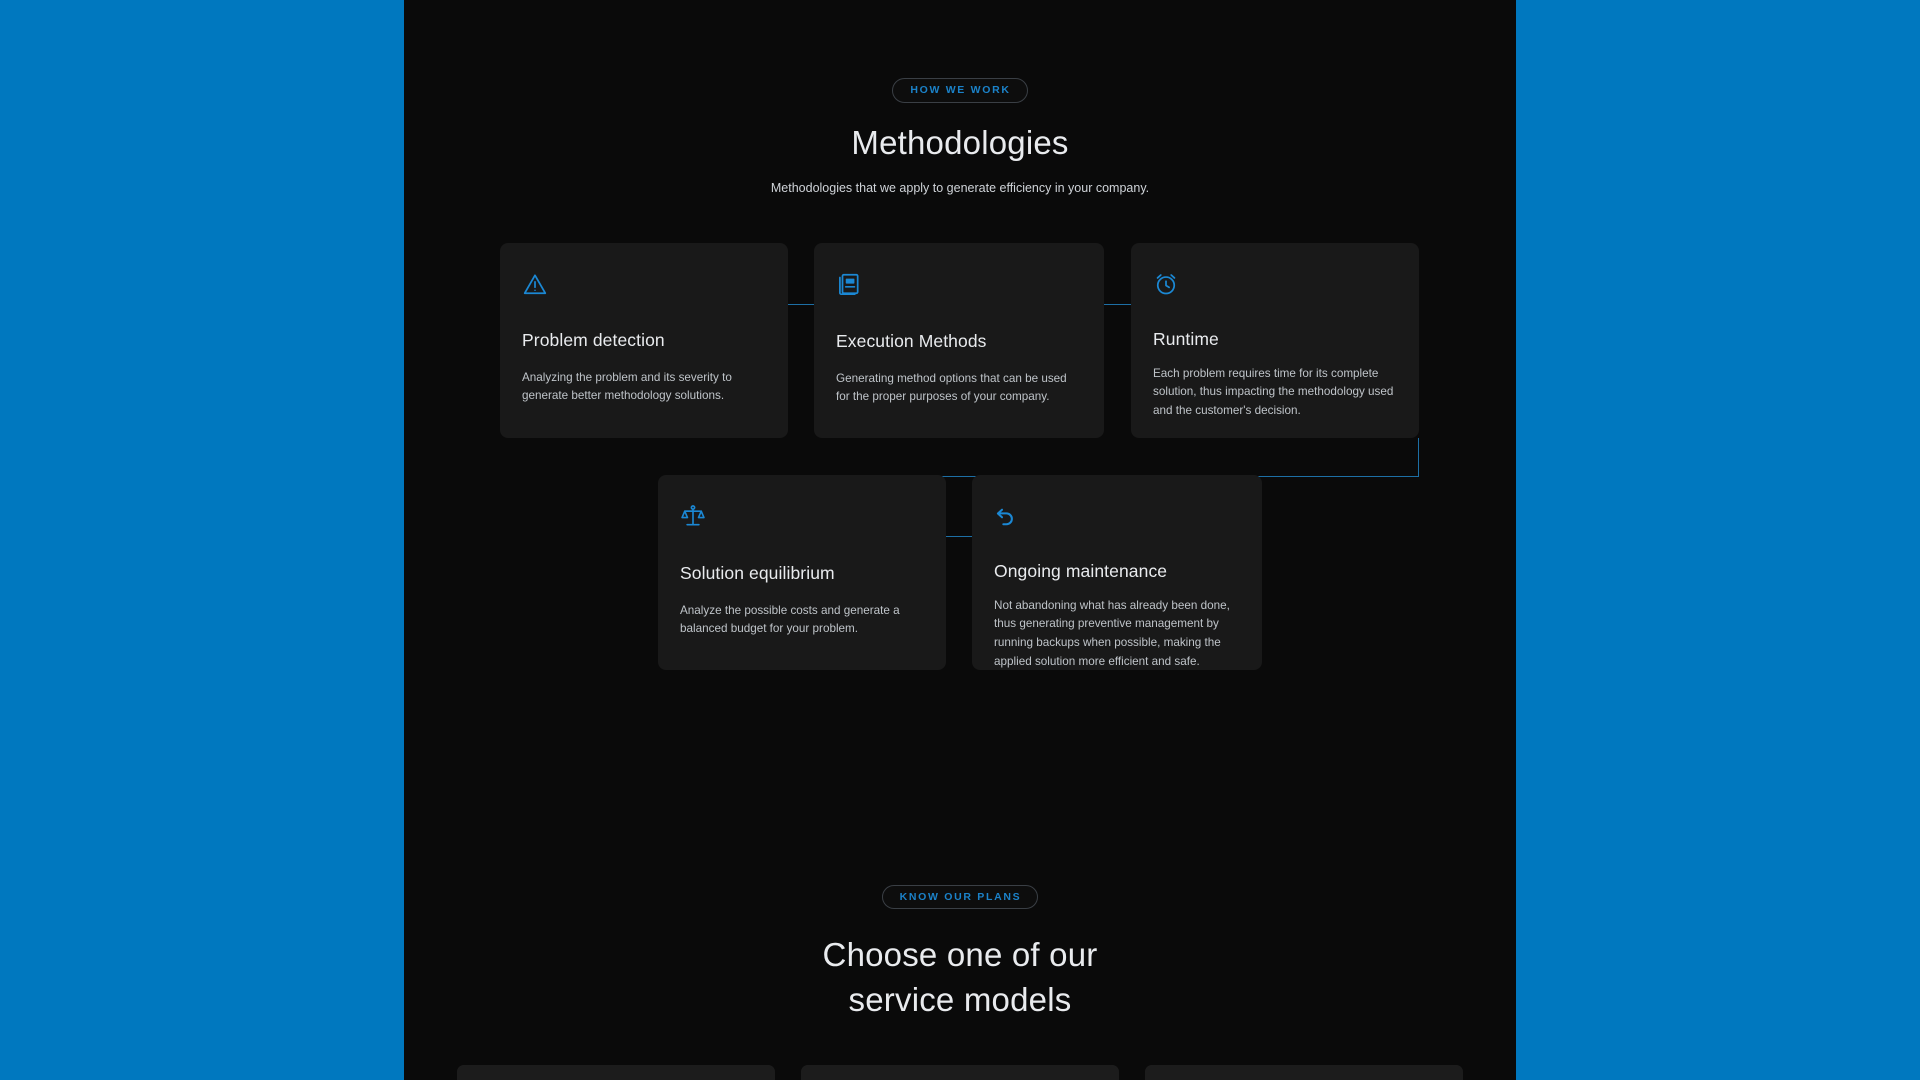 The width and height of the screenshot is (1920, 1080). I want to click on undo-arrow-icon, so click(1007, 516).